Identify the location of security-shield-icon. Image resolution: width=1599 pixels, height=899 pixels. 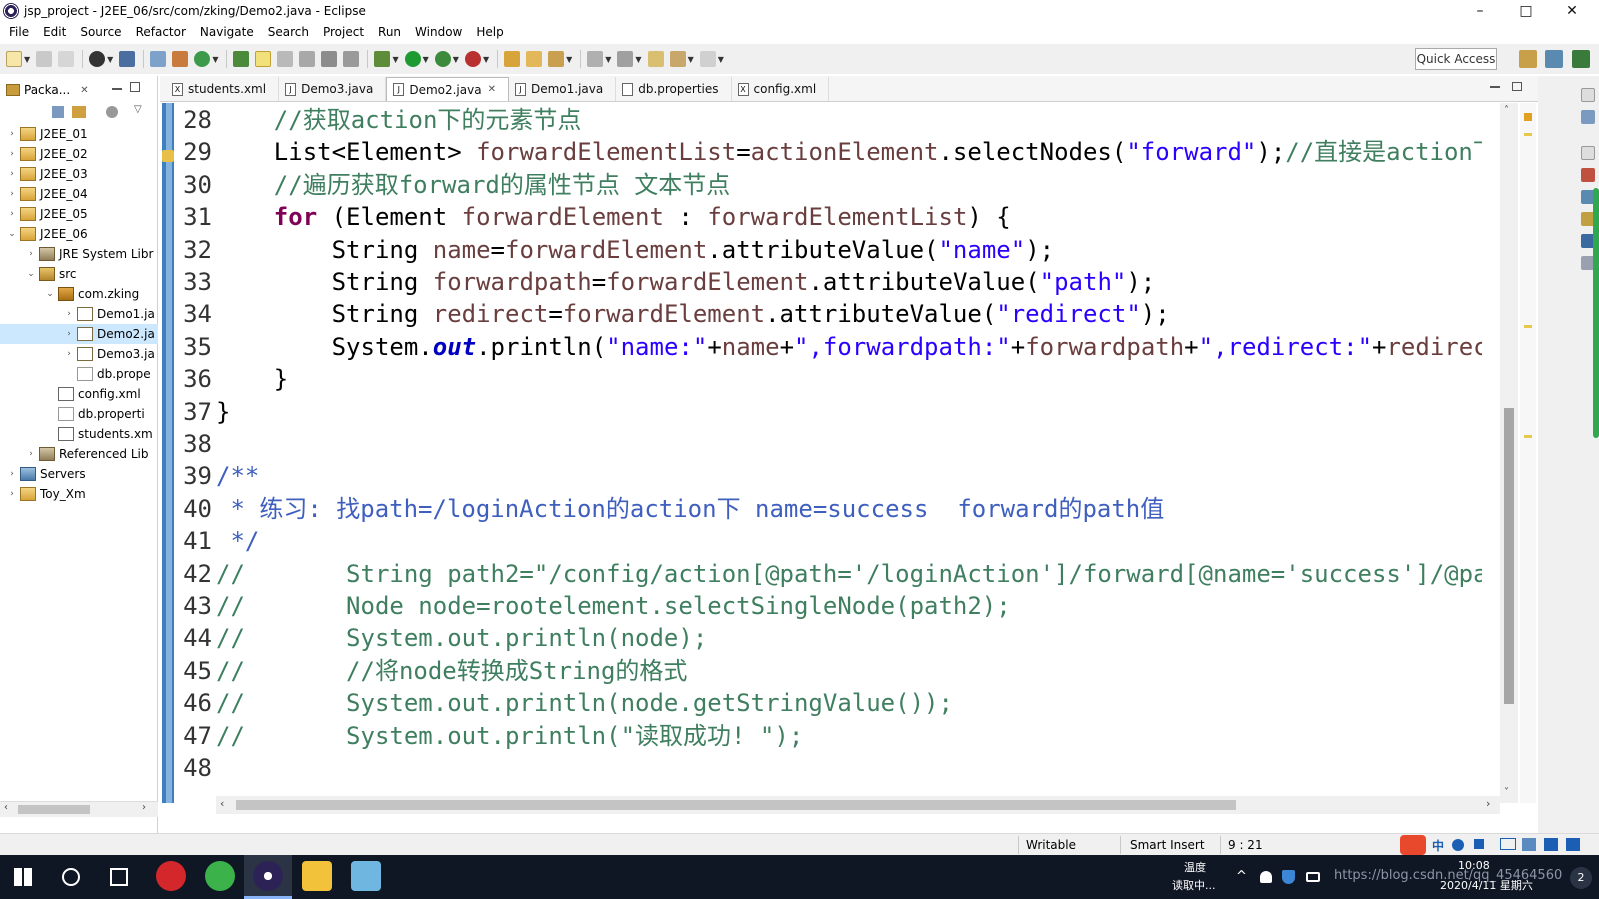
(1288, 877).